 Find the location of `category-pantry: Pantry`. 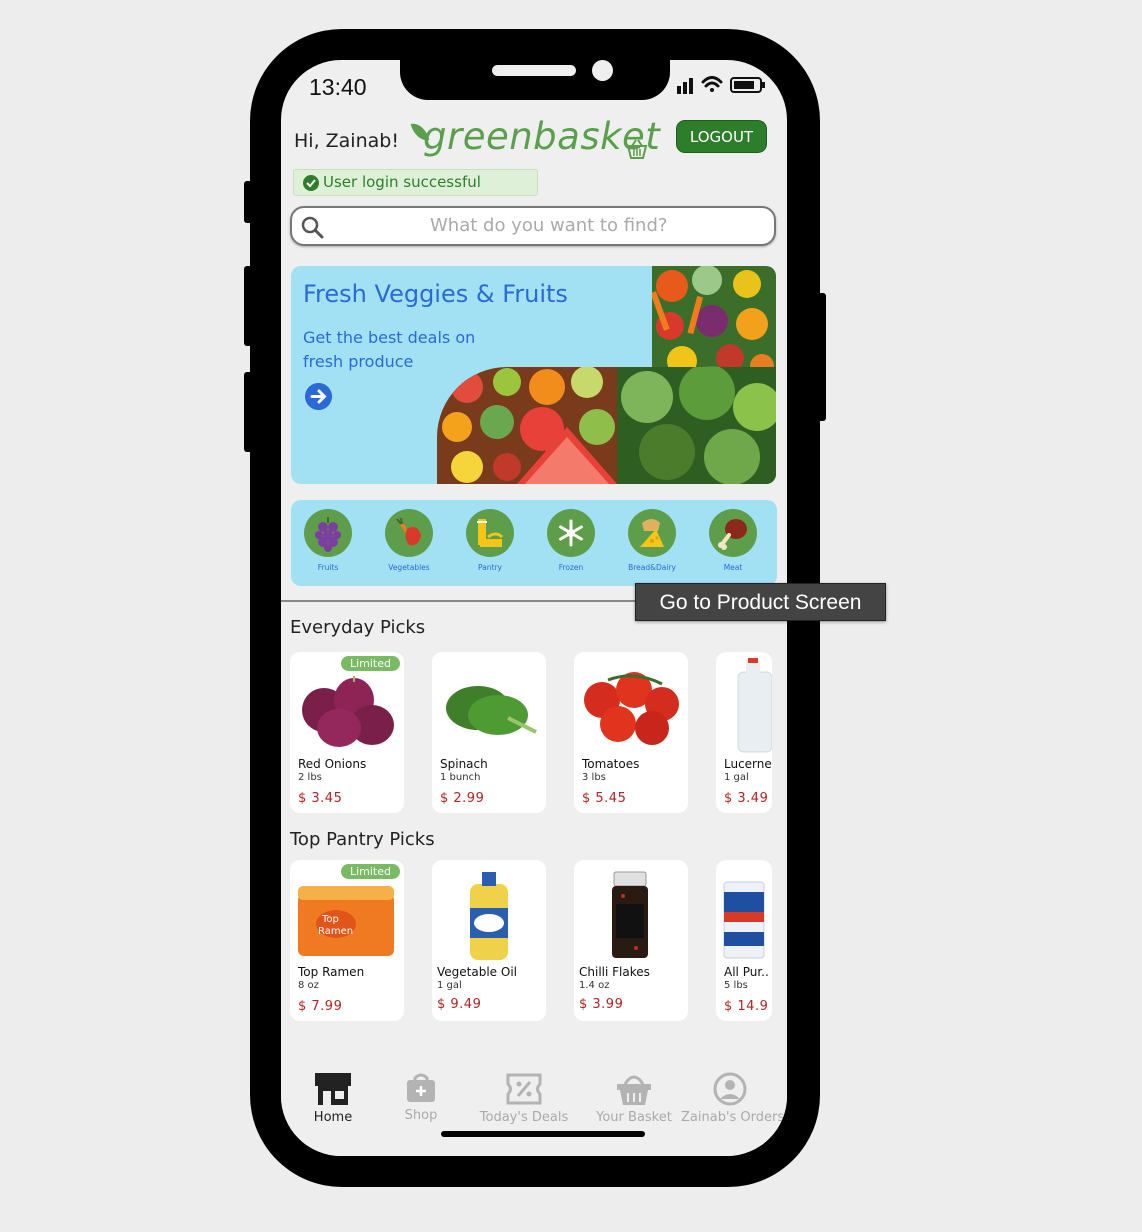

category-pantry: Pantry is located at coordinates (490, 540).